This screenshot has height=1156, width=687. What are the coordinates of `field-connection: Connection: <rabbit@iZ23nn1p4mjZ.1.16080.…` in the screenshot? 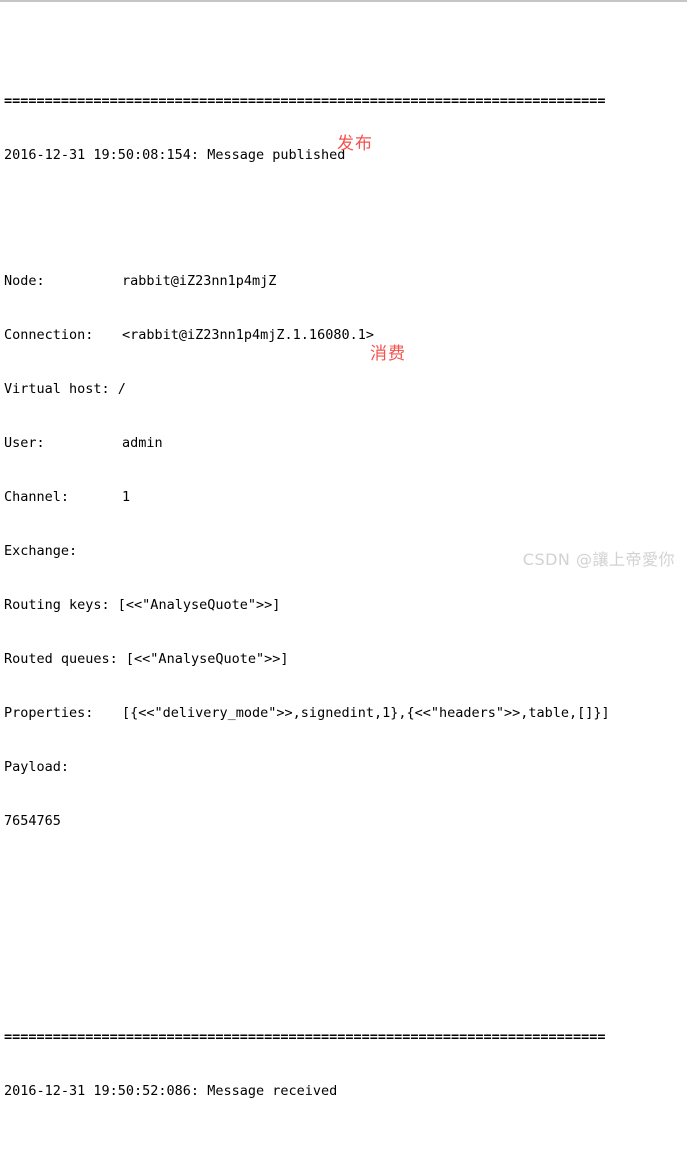 It's located at (345, 335).